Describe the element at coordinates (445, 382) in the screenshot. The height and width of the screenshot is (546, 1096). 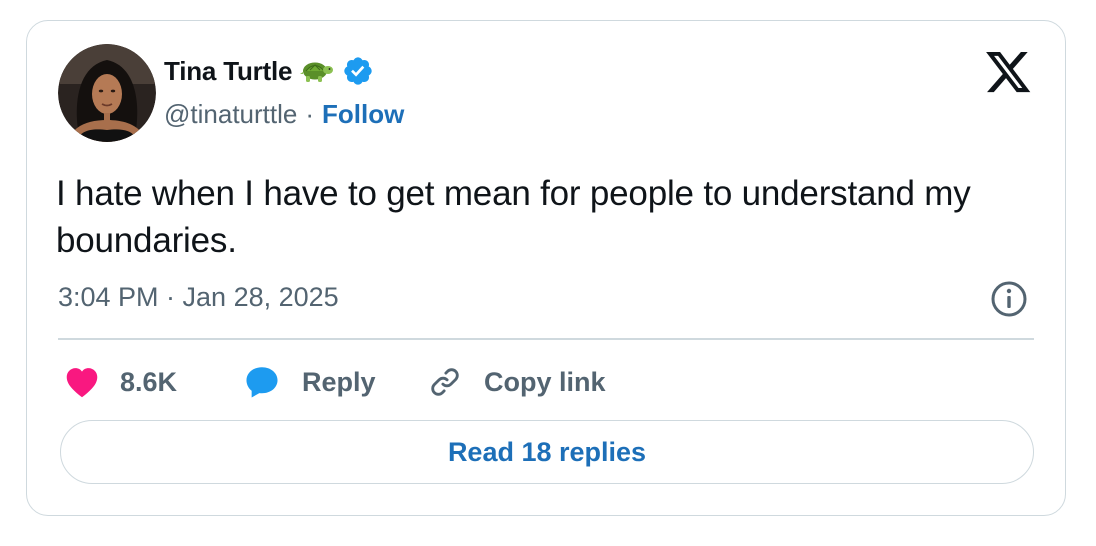
I see `link-icon` at that location.